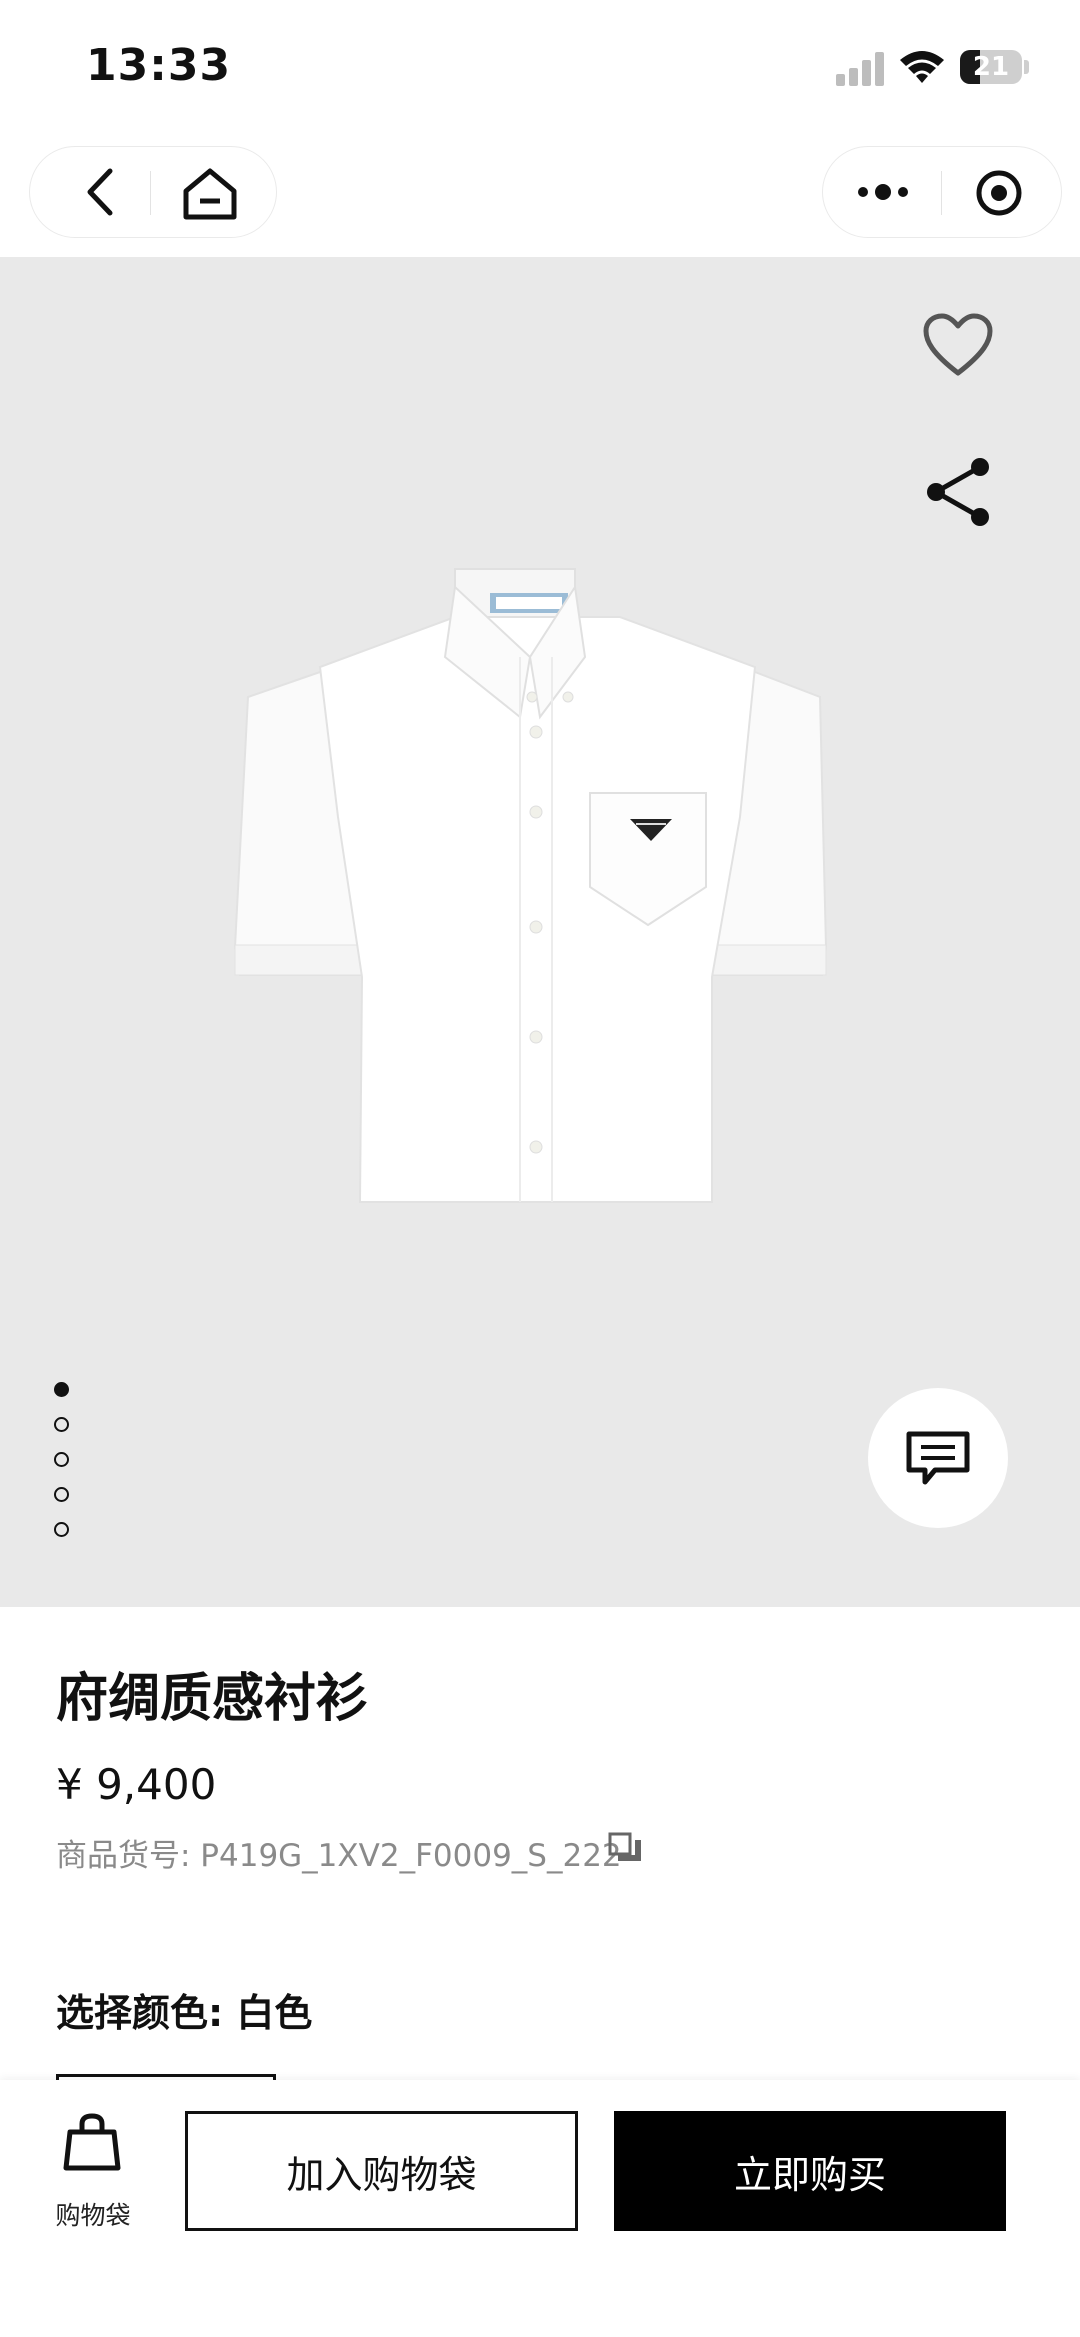  I want to click on battery-tip, so click(1026, 67).